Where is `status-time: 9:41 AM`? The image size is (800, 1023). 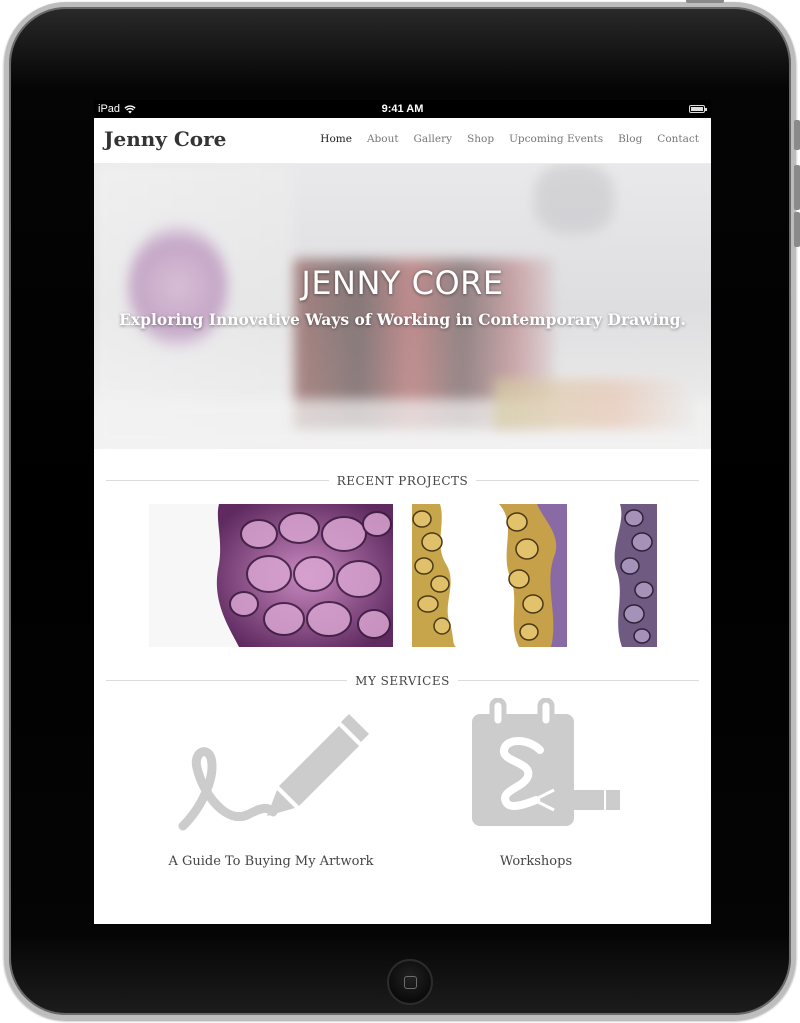
status-time: 9:41 AM is located at coordinates (402, 109).